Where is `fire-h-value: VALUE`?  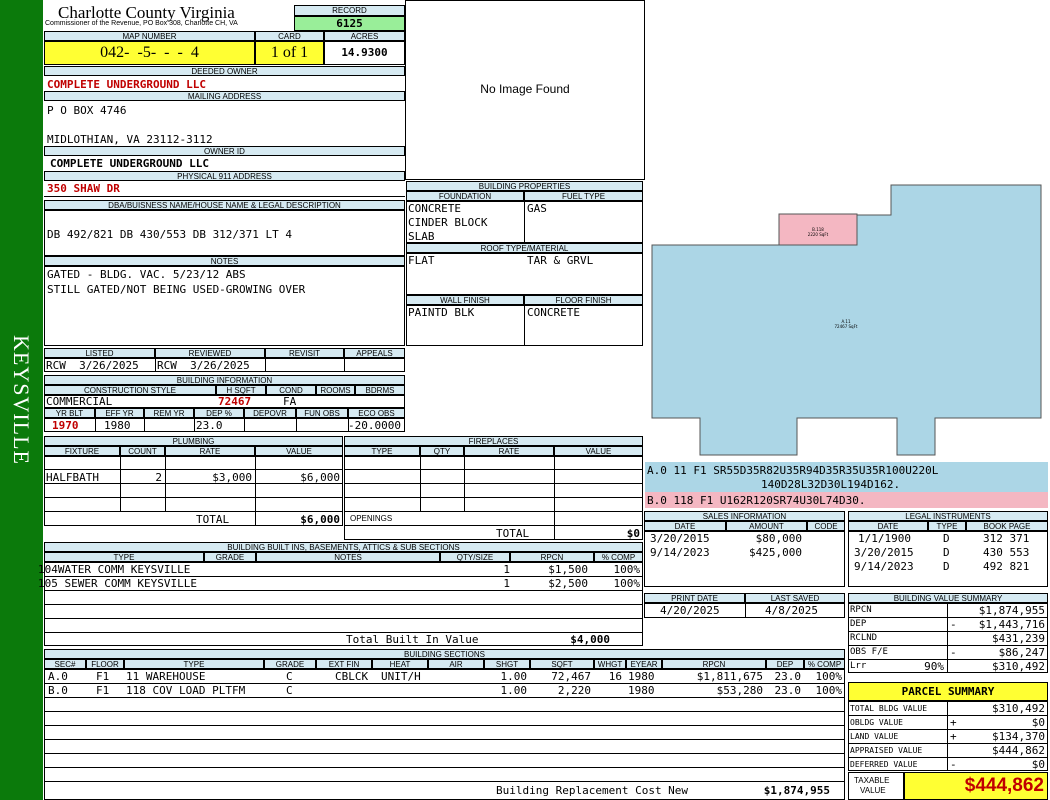 fire-h-value: VALUE is located at coordinates (598, 451).